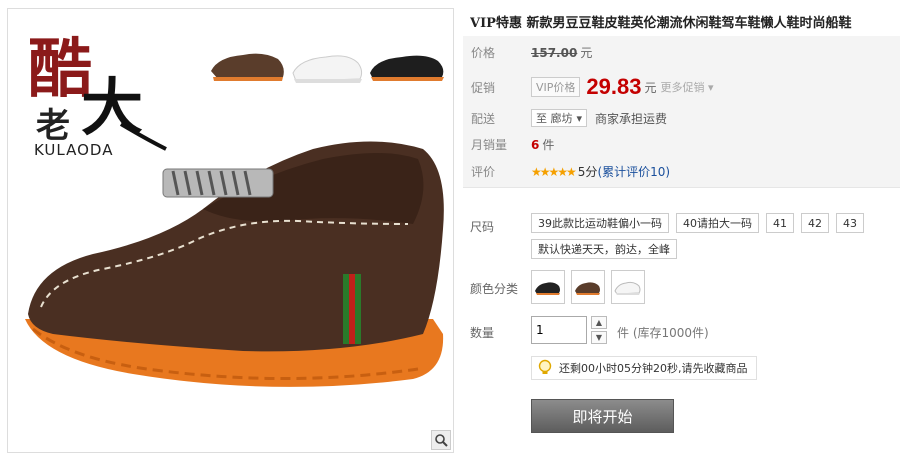 This screenshot has width=900, height=455. What do you see at coordinates (815, 223) in the screenshot?
I see `size-option: 42` at bounding box center [815, 223].